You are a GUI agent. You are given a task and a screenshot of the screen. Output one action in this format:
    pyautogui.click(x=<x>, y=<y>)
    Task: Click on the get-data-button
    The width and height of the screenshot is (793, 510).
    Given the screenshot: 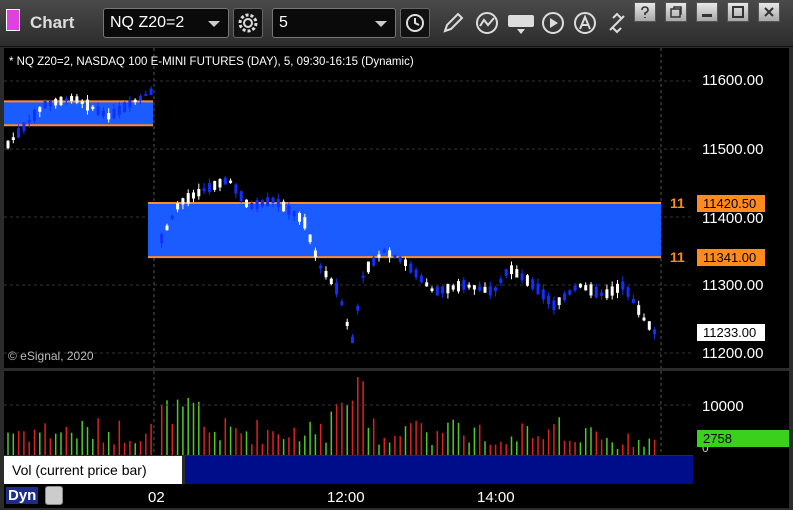 What is the action you would take?
    pyautogui.click(x=521, y=23)
    